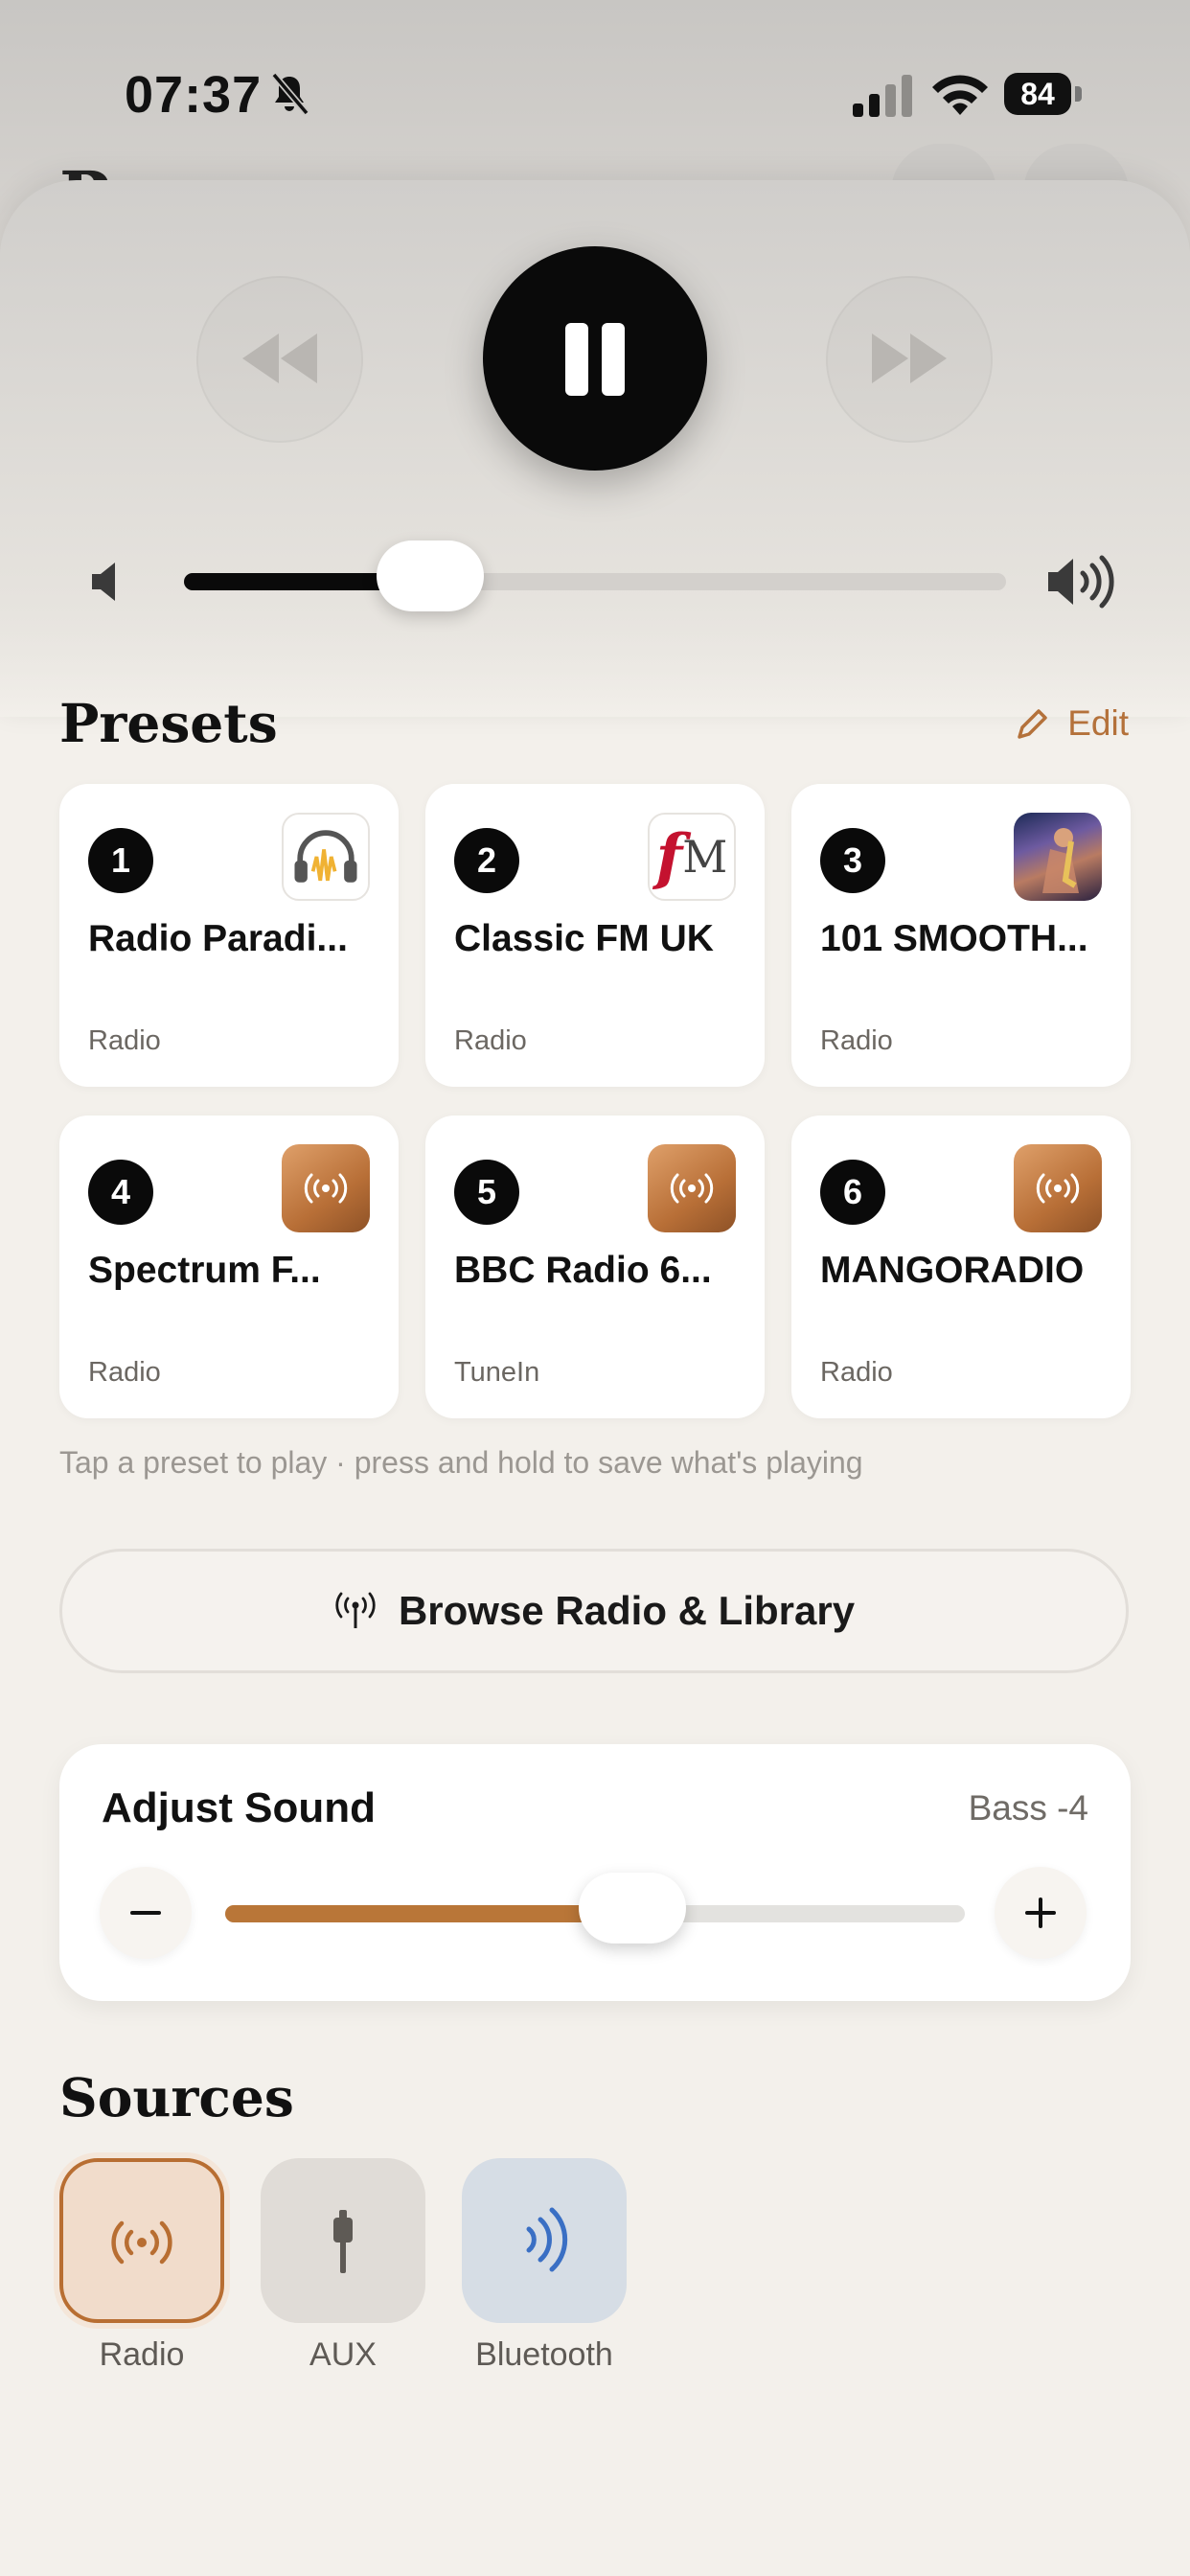 This screenshot has height=2576, width=1190. Describe the element at coordinates (1098, 723) in the screenshot. I see `edit-label: Edit` at that location.